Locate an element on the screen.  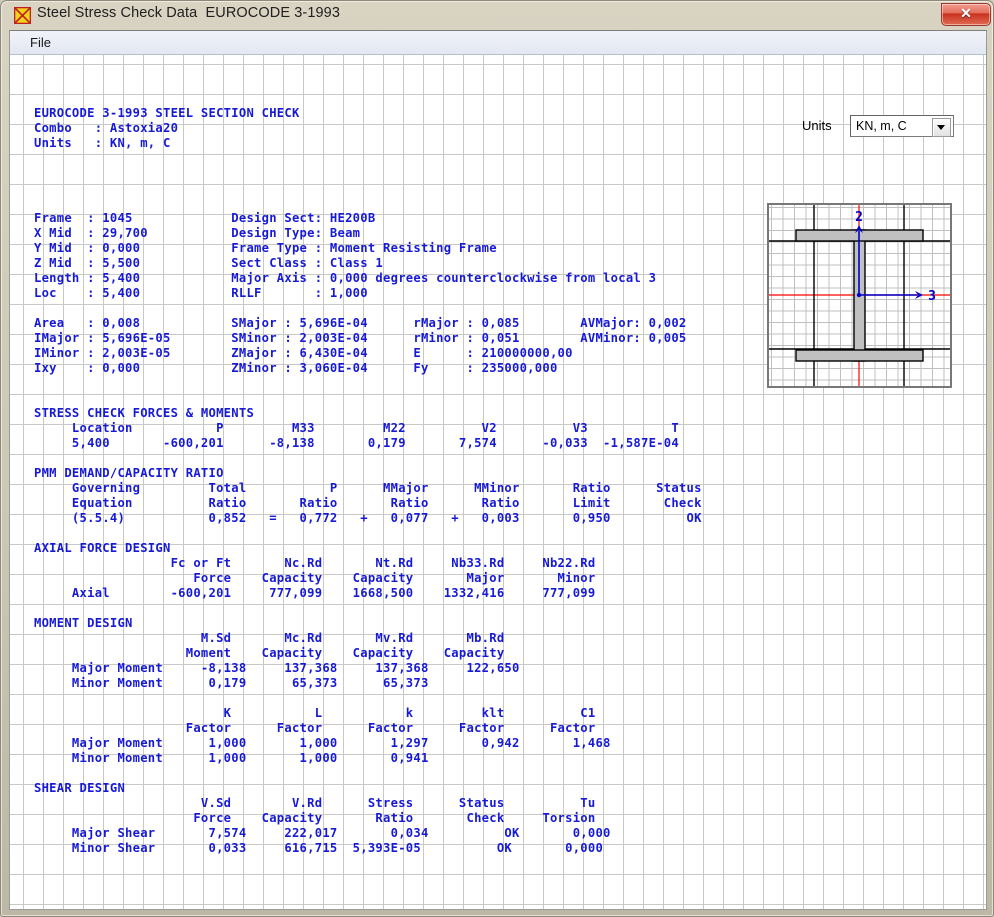
report-title: EUROCODE 3-1993 STEEL SECTION CHECK is located at coordinates (167, 113).